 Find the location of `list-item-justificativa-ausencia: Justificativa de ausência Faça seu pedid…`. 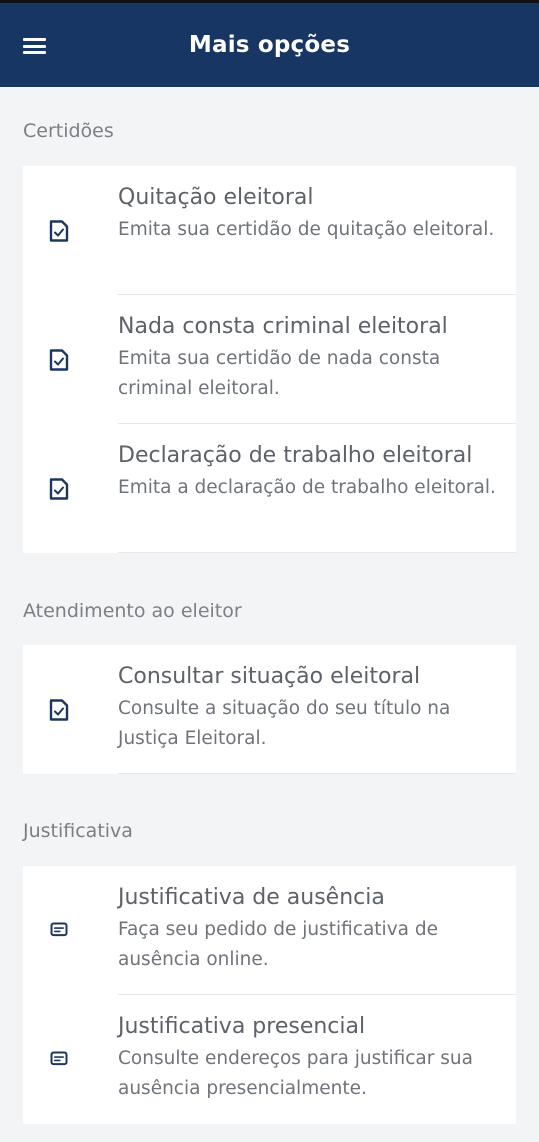

list-item-justificativa-ausencia: Justificativa de ausência Faça seu pedid… is located at coordinates (269, 930).